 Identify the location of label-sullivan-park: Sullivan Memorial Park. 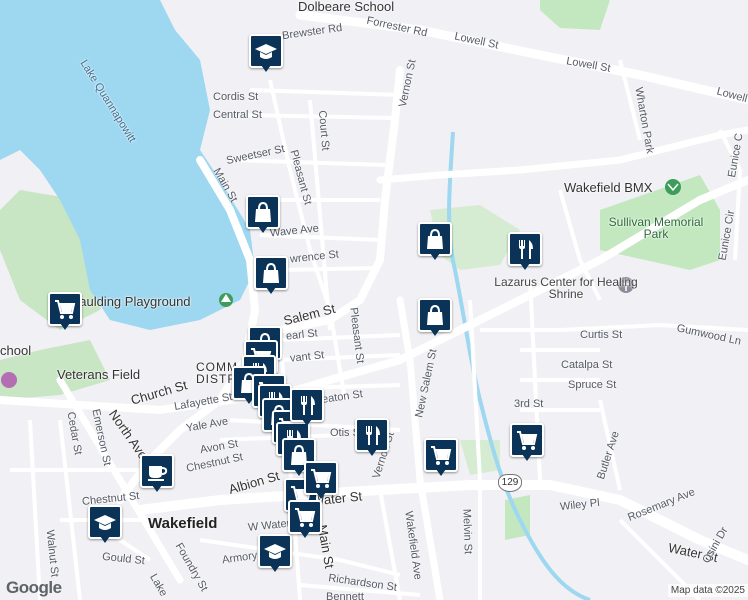
(656, 228).